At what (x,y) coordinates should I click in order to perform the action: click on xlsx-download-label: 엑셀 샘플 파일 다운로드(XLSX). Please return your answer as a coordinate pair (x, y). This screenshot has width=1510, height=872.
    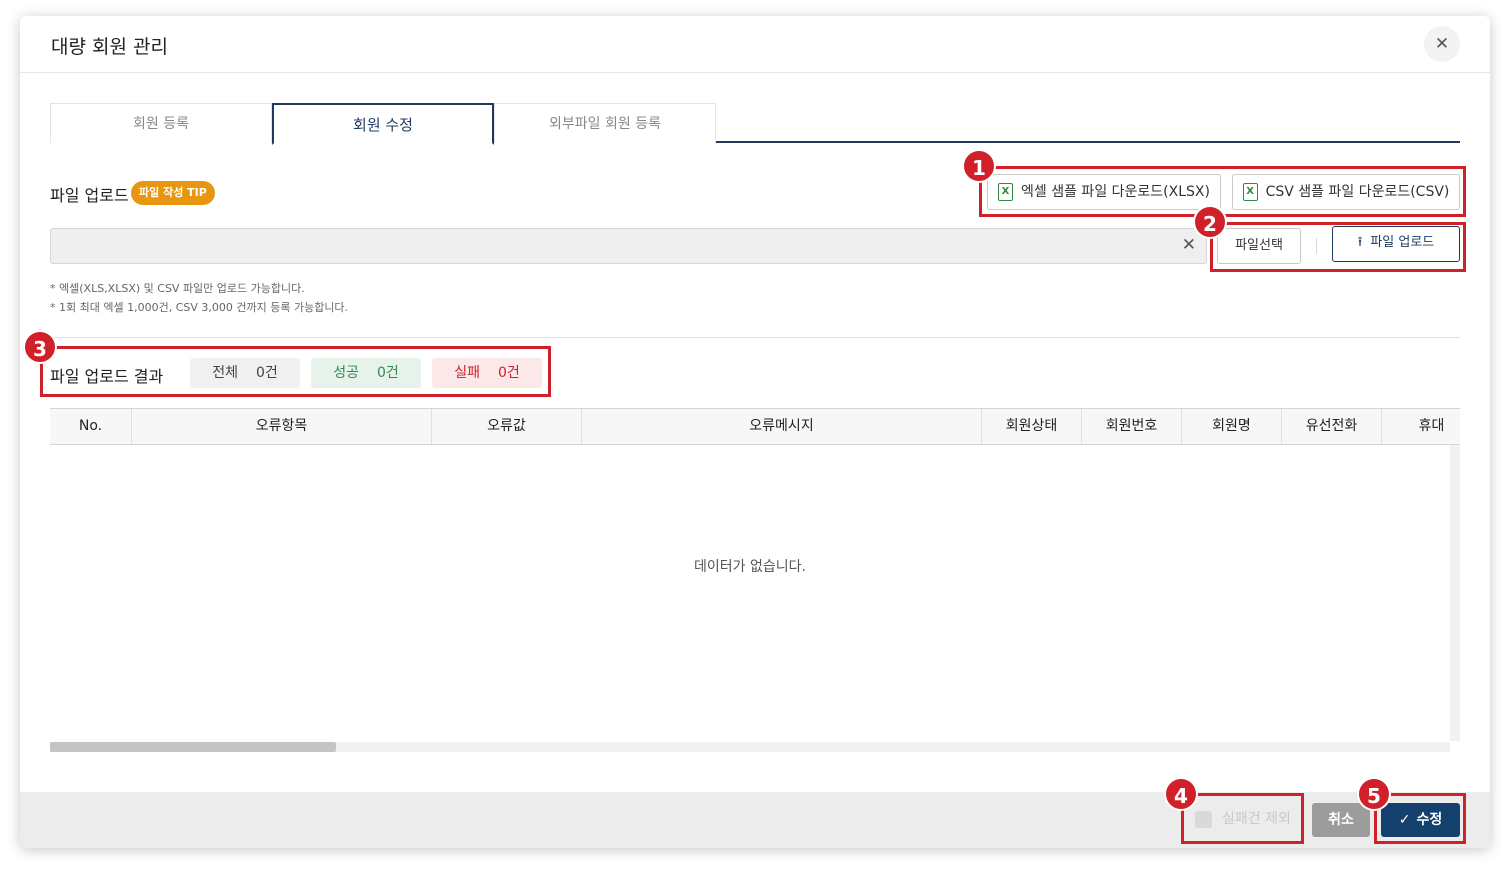
    Looking at the image, I should click on (1115, 192).